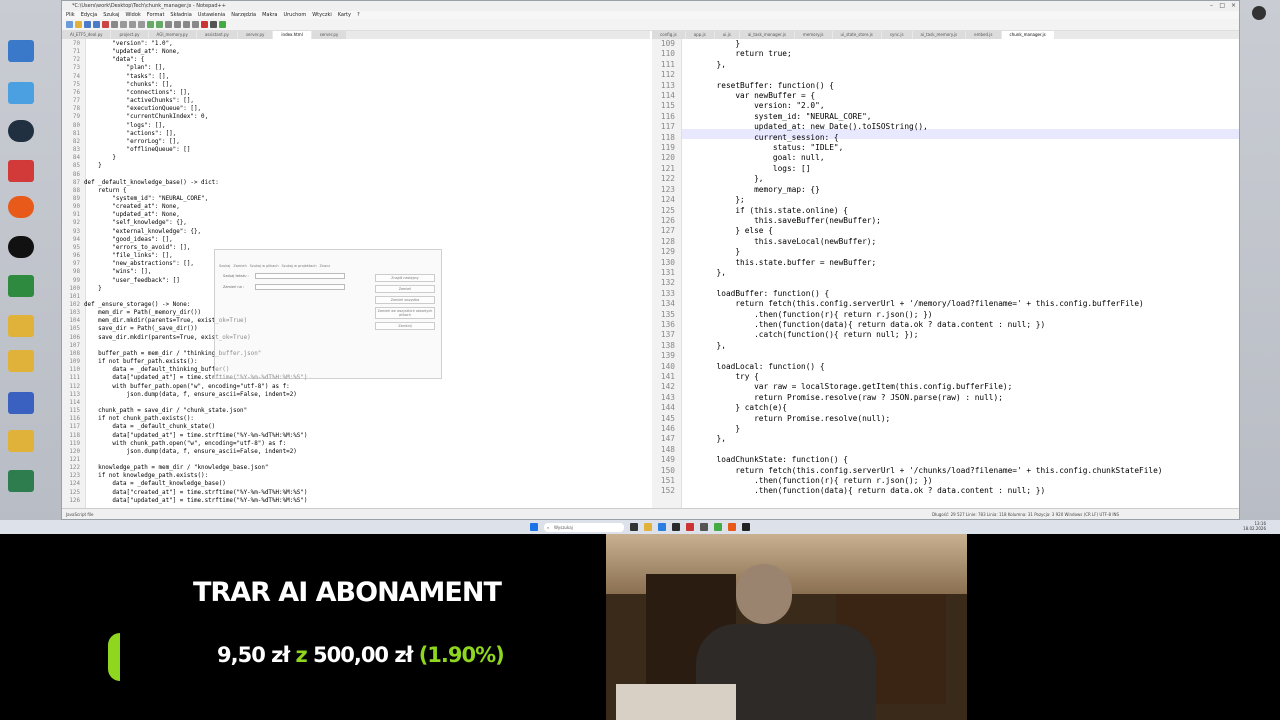  I want to click on code-line: 149 loadChunkState: function() {, so click(908, 460).